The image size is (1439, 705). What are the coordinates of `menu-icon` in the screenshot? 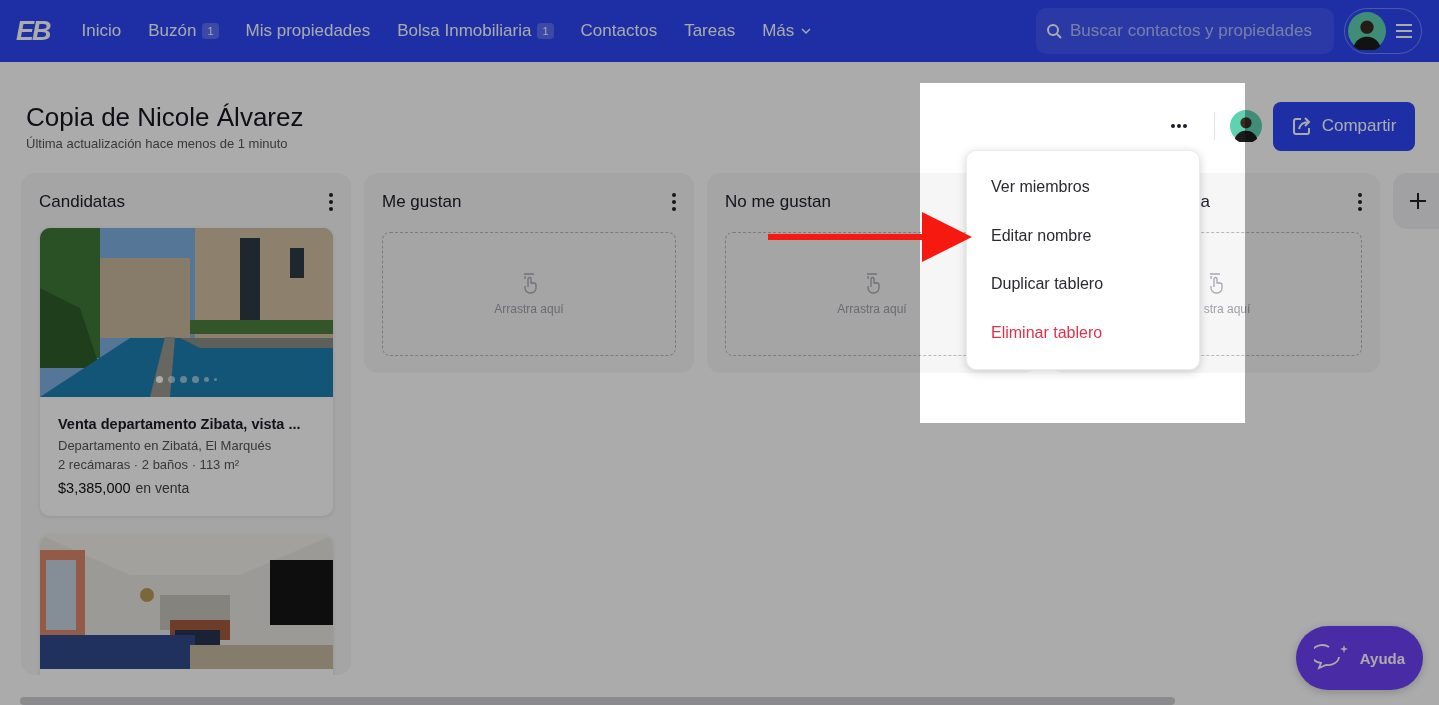 It's located at (1404, 31).